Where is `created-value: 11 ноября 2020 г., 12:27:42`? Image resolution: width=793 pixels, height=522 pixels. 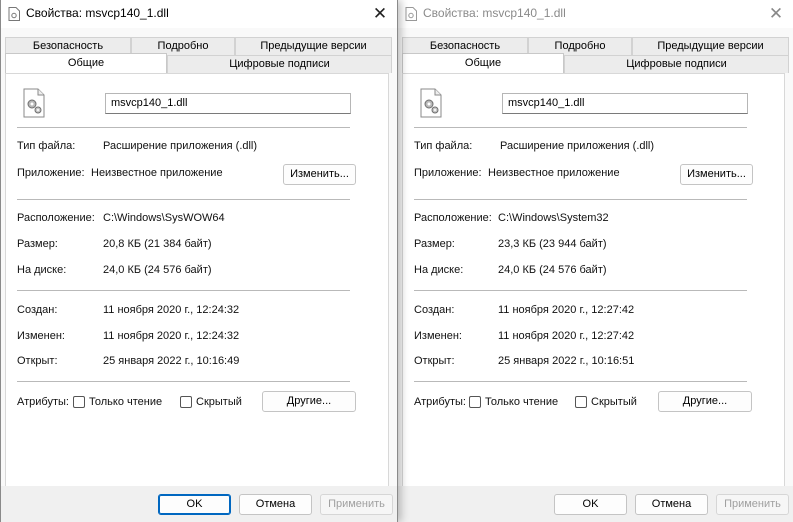 created-value: 11 ноября 2020 г., 12:27:42 is located at coordinates (566, 310).